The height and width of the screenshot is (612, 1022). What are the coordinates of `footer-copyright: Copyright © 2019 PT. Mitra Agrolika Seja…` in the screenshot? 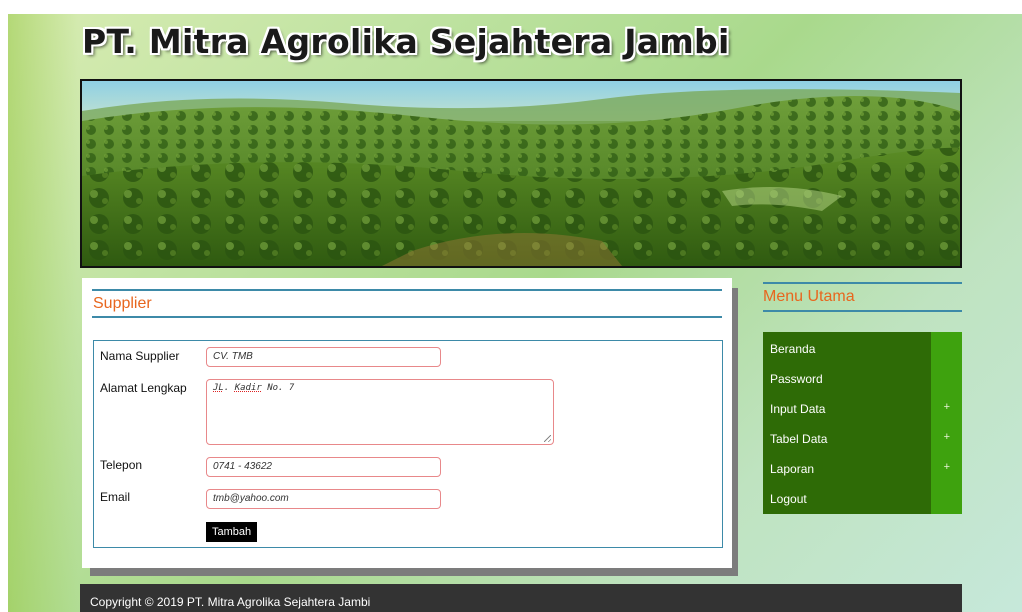 It's located at (230, 602).